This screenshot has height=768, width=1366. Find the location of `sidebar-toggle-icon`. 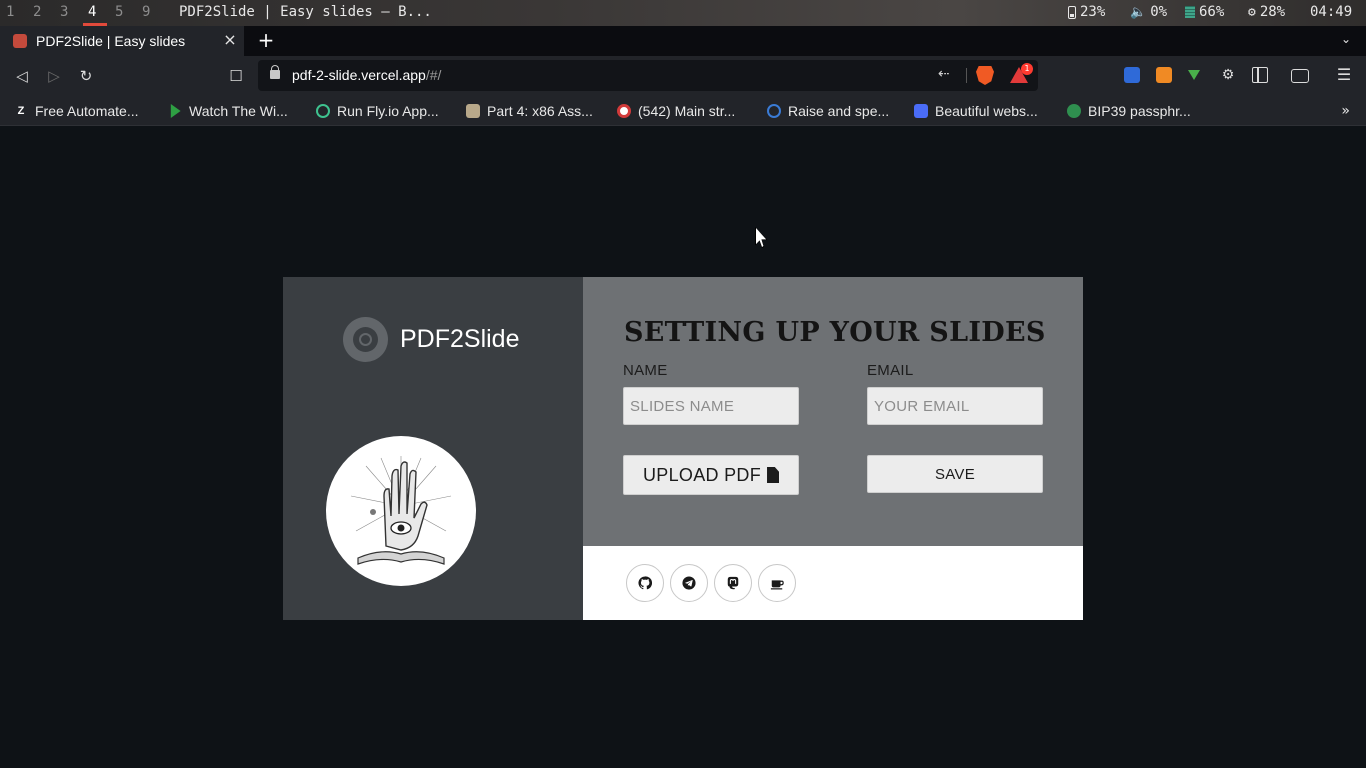

sidebar-toggle-icon is located at coordinates (1260, 75).